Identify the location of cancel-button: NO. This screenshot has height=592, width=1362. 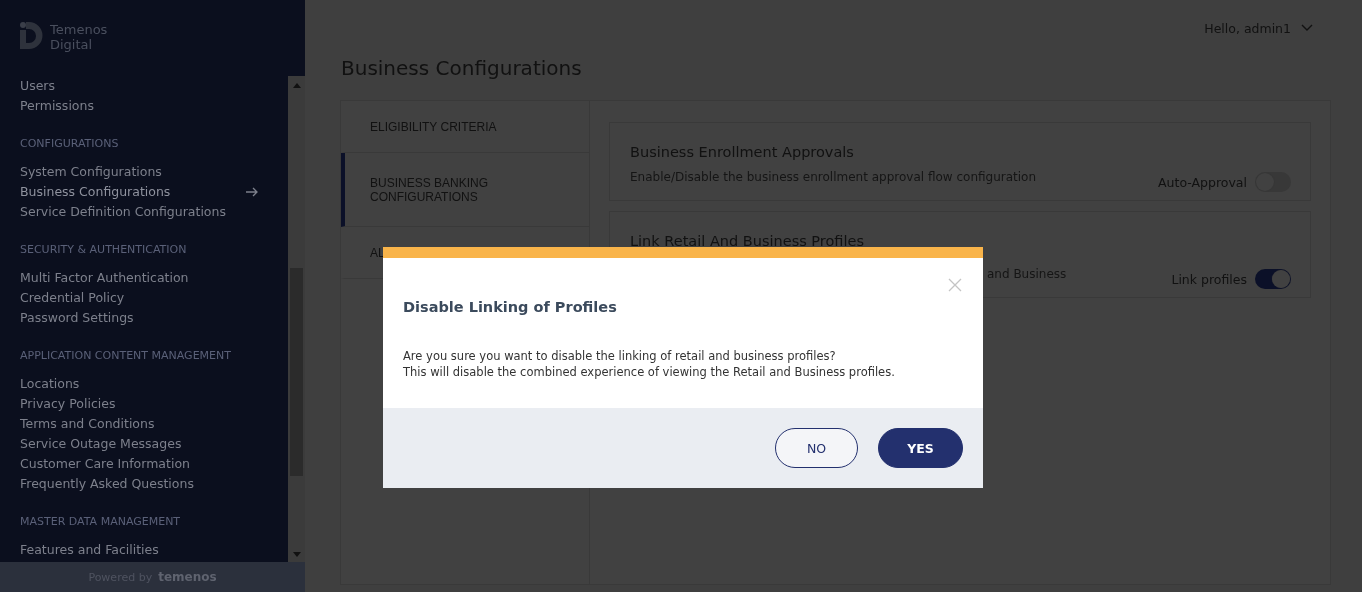
(816, 448).